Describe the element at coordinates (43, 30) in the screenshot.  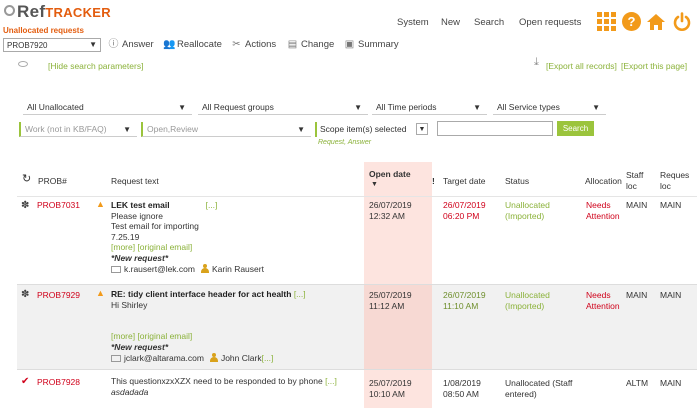
I see `page-subtitle: Unallocated requests` at that location.